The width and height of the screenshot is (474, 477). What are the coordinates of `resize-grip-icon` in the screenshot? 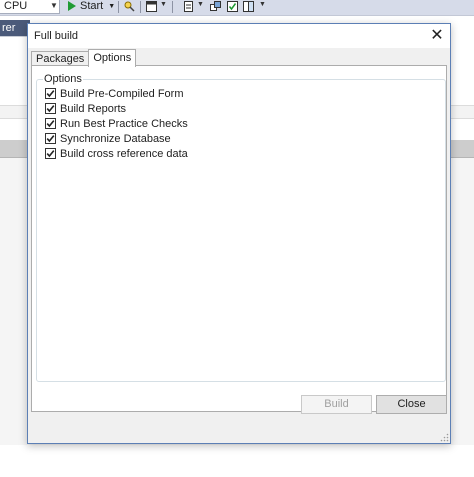 It's located at (444, 437).